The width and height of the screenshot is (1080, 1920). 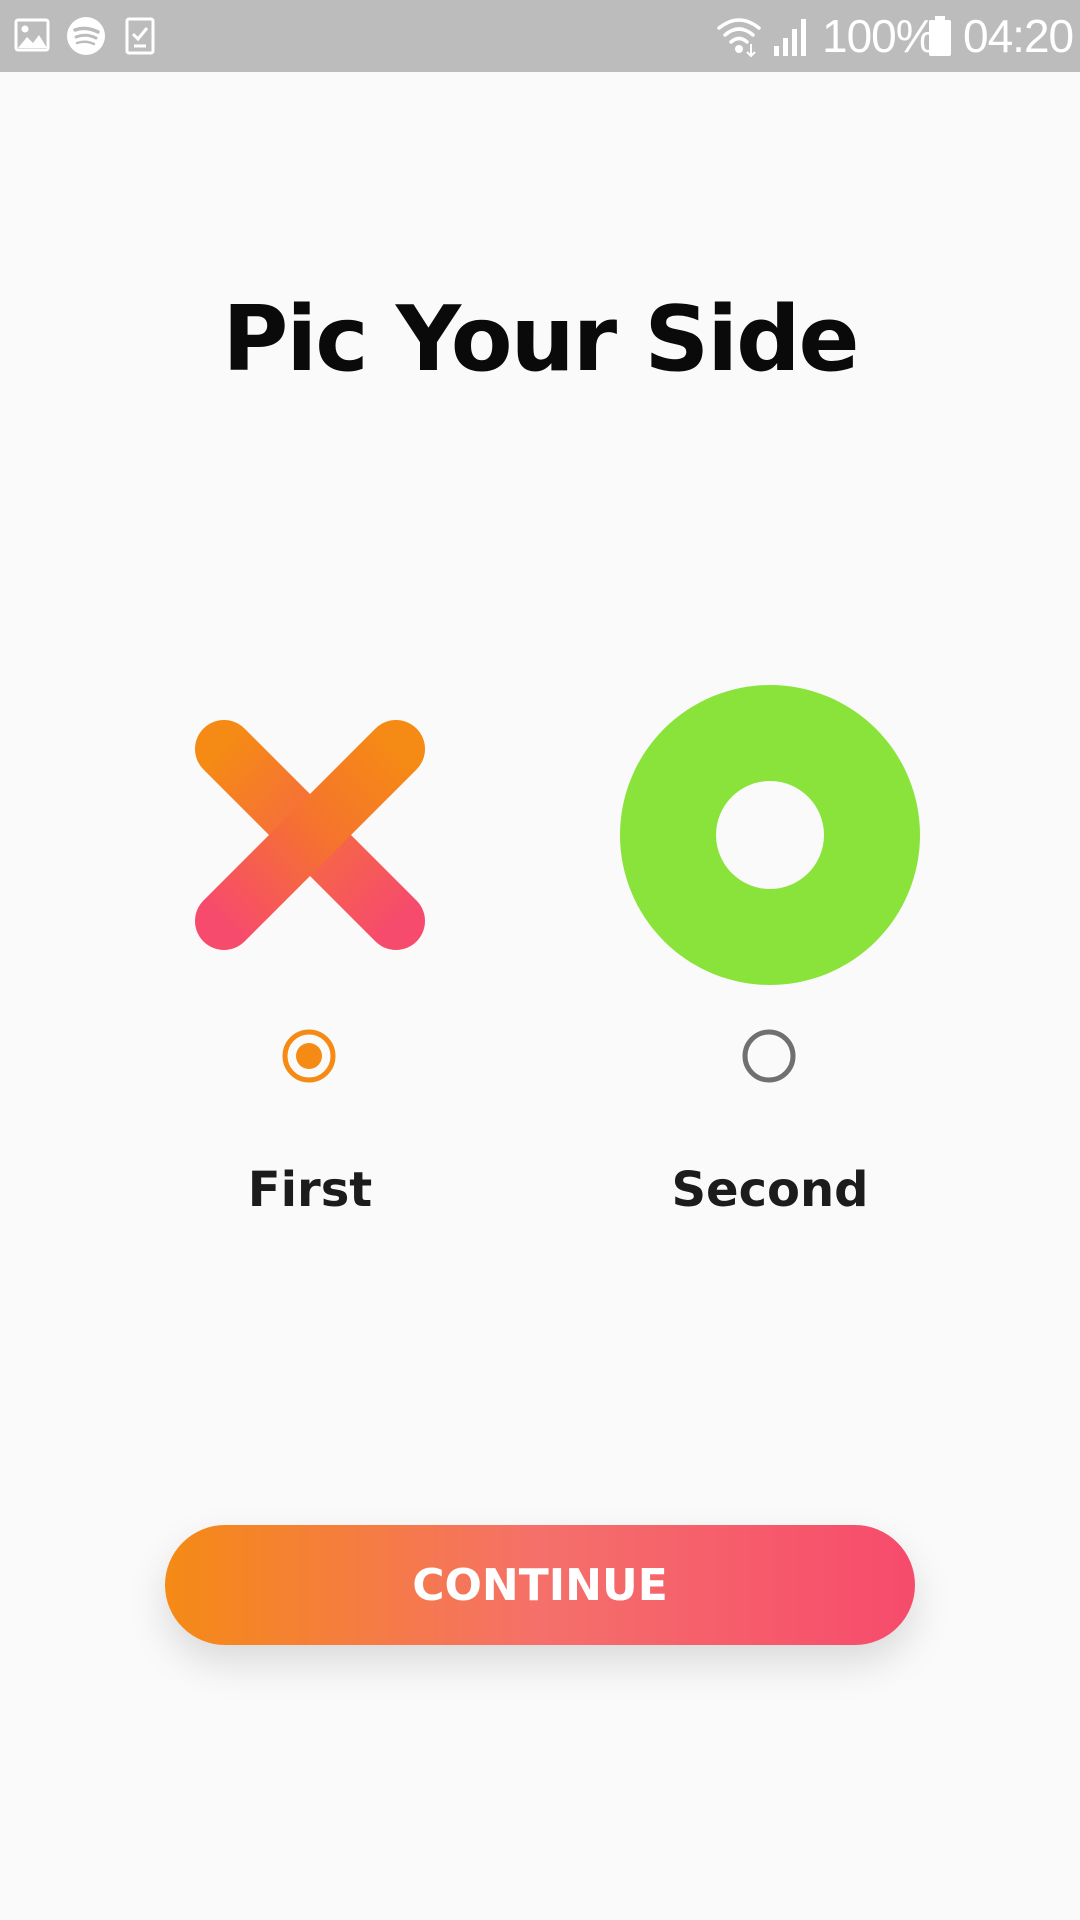 What do you see at coordinates (790, 37) in the screenshot?
I see `signal-icon` at bounding box center [790, 37].